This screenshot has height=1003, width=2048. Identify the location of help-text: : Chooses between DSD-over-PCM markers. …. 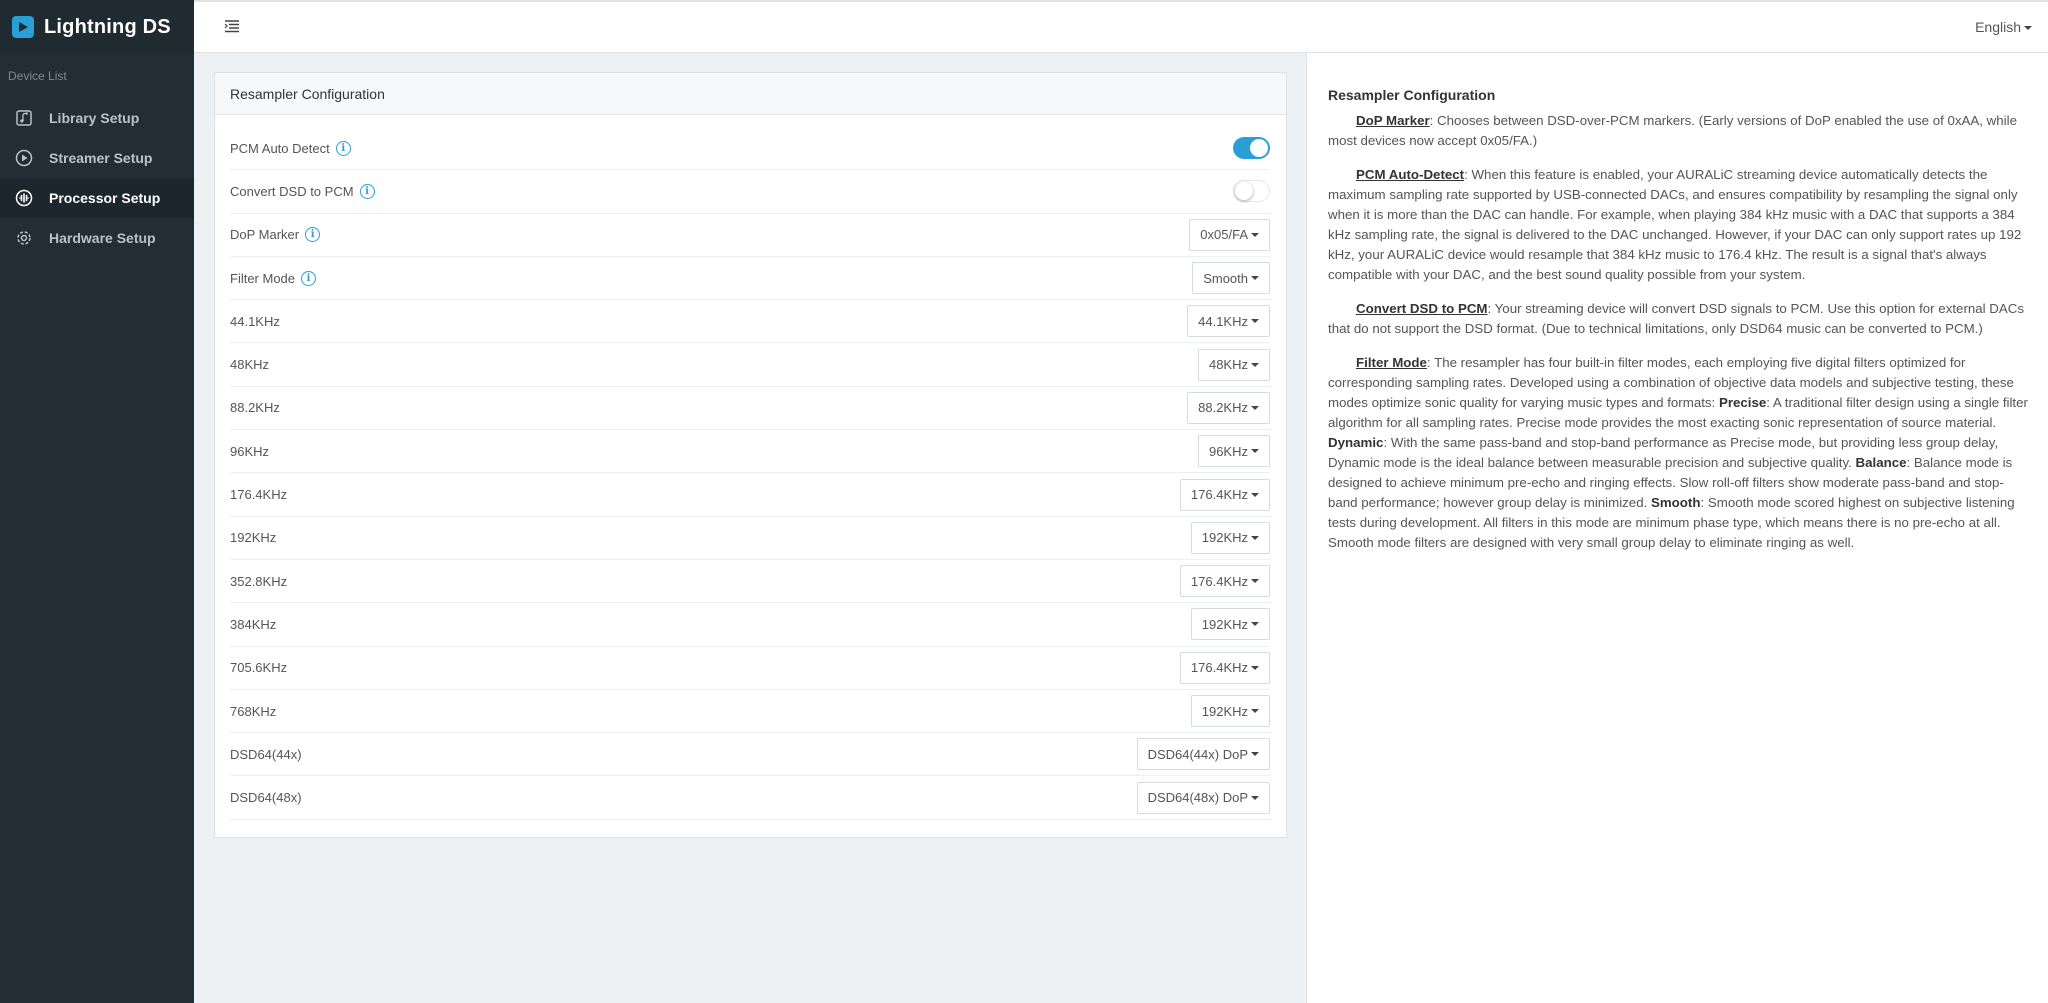
(1672, 130).